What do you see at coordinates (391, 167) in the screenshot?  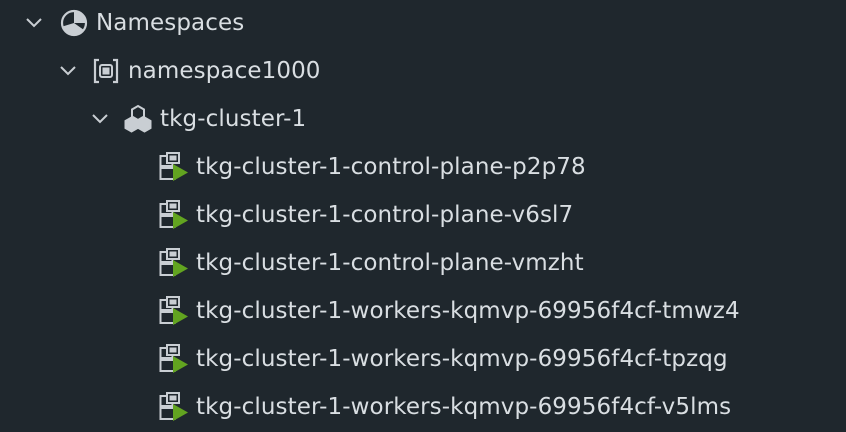 I see `tree-node-label: tkg-cluster-1-control-plane-p2p78` at bounding box center [391, 167].